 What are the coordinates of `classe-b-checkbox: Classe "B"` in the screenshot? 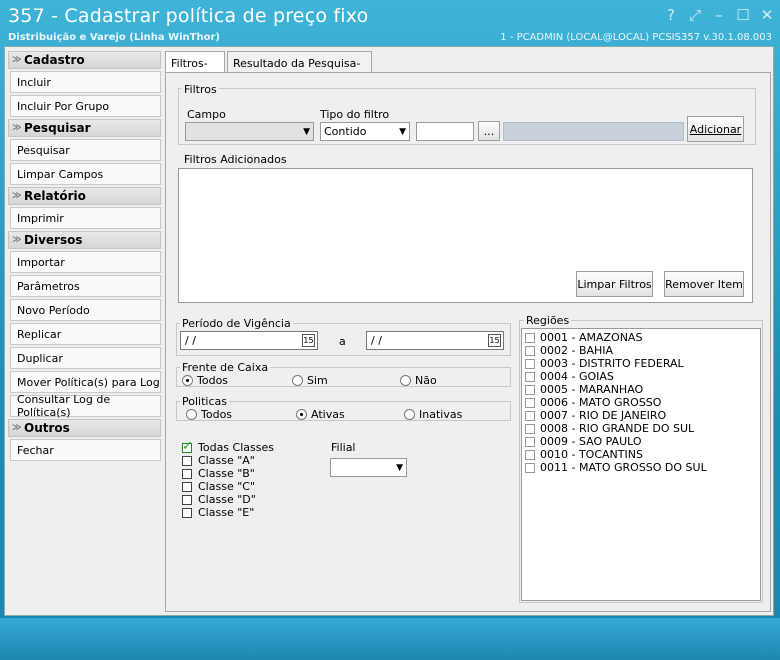 It's located at (218, 473).